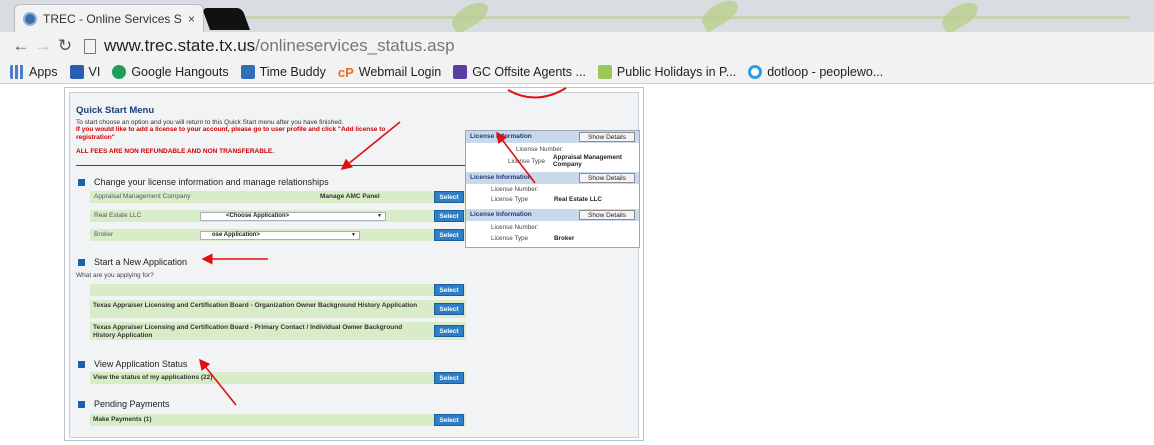 The width and height of the screenshot is (1154, 445). Describe the element at coordinates (132, 364) in the screenshot. I see `view-status-heading: View Application Status` at that location.